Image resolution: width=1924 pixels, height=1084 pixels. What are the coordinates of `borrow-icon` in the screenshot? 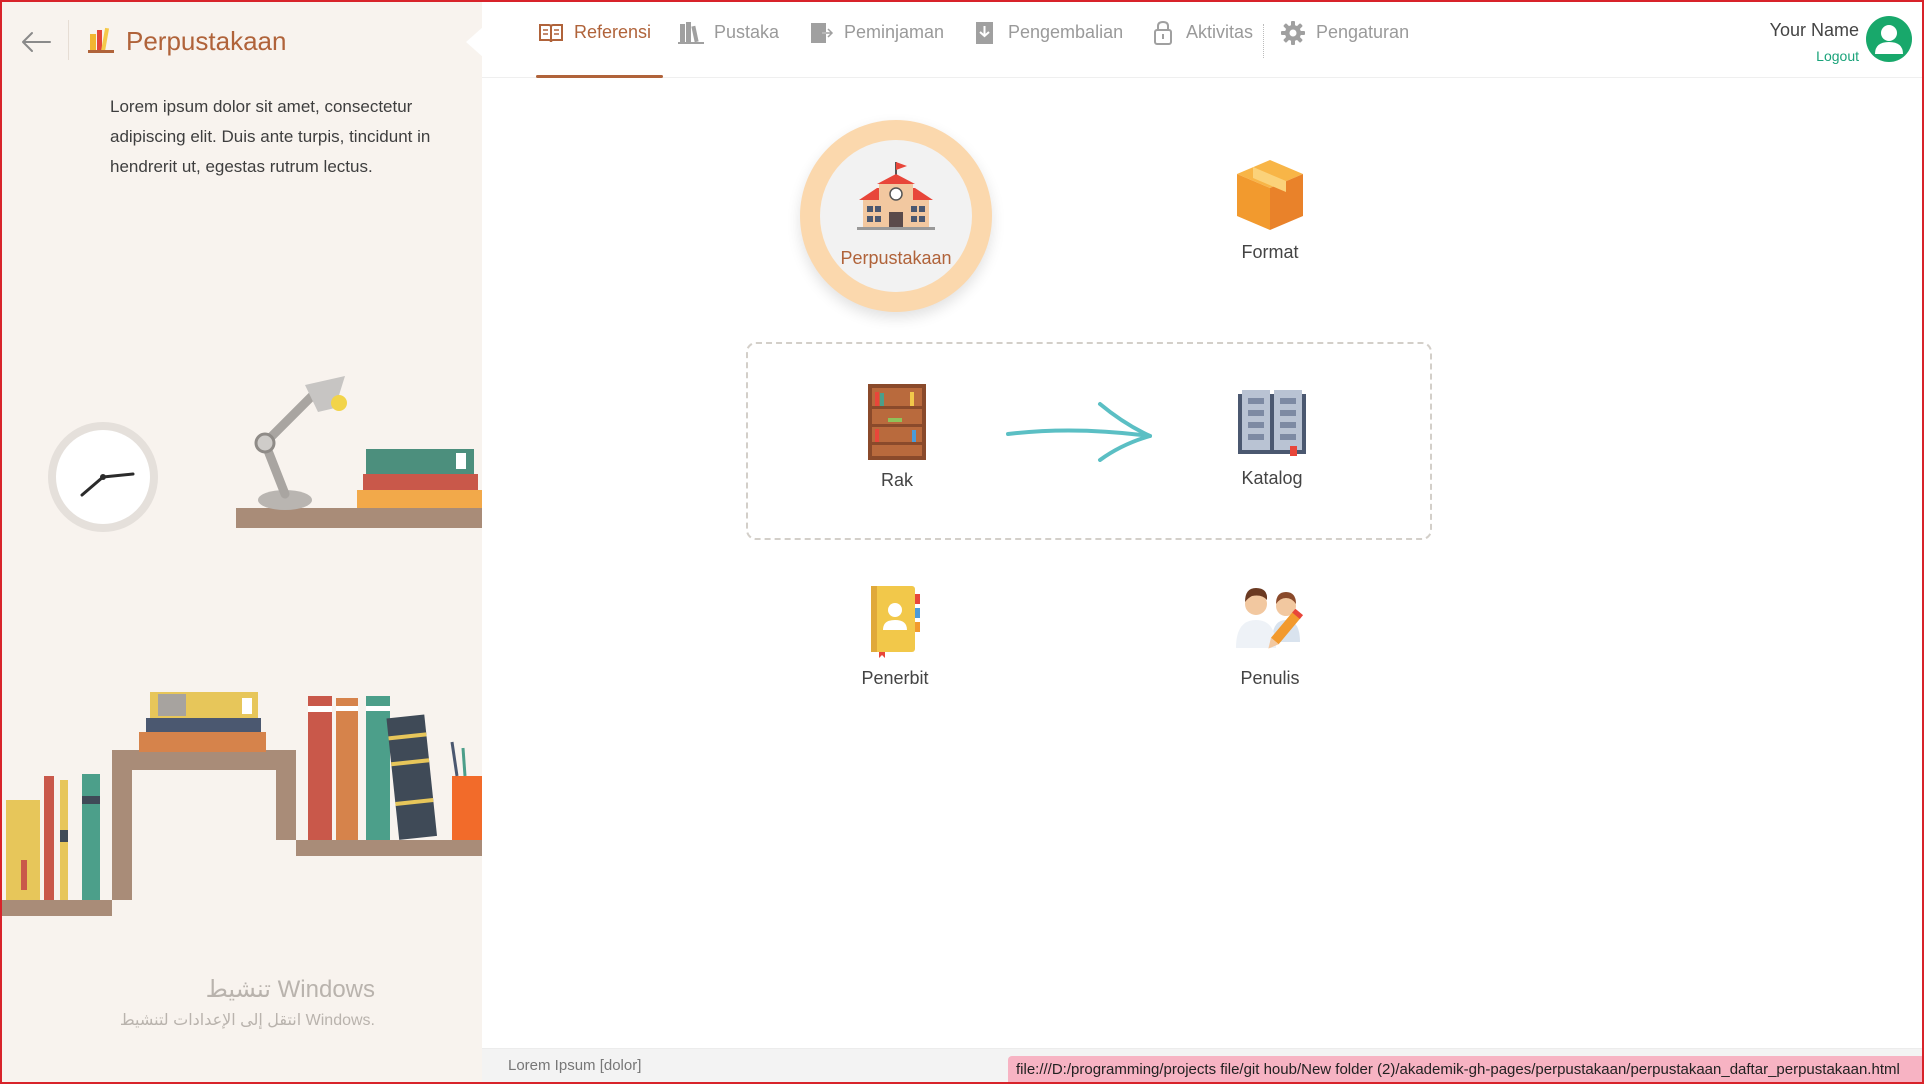 It's located at (822, 33).